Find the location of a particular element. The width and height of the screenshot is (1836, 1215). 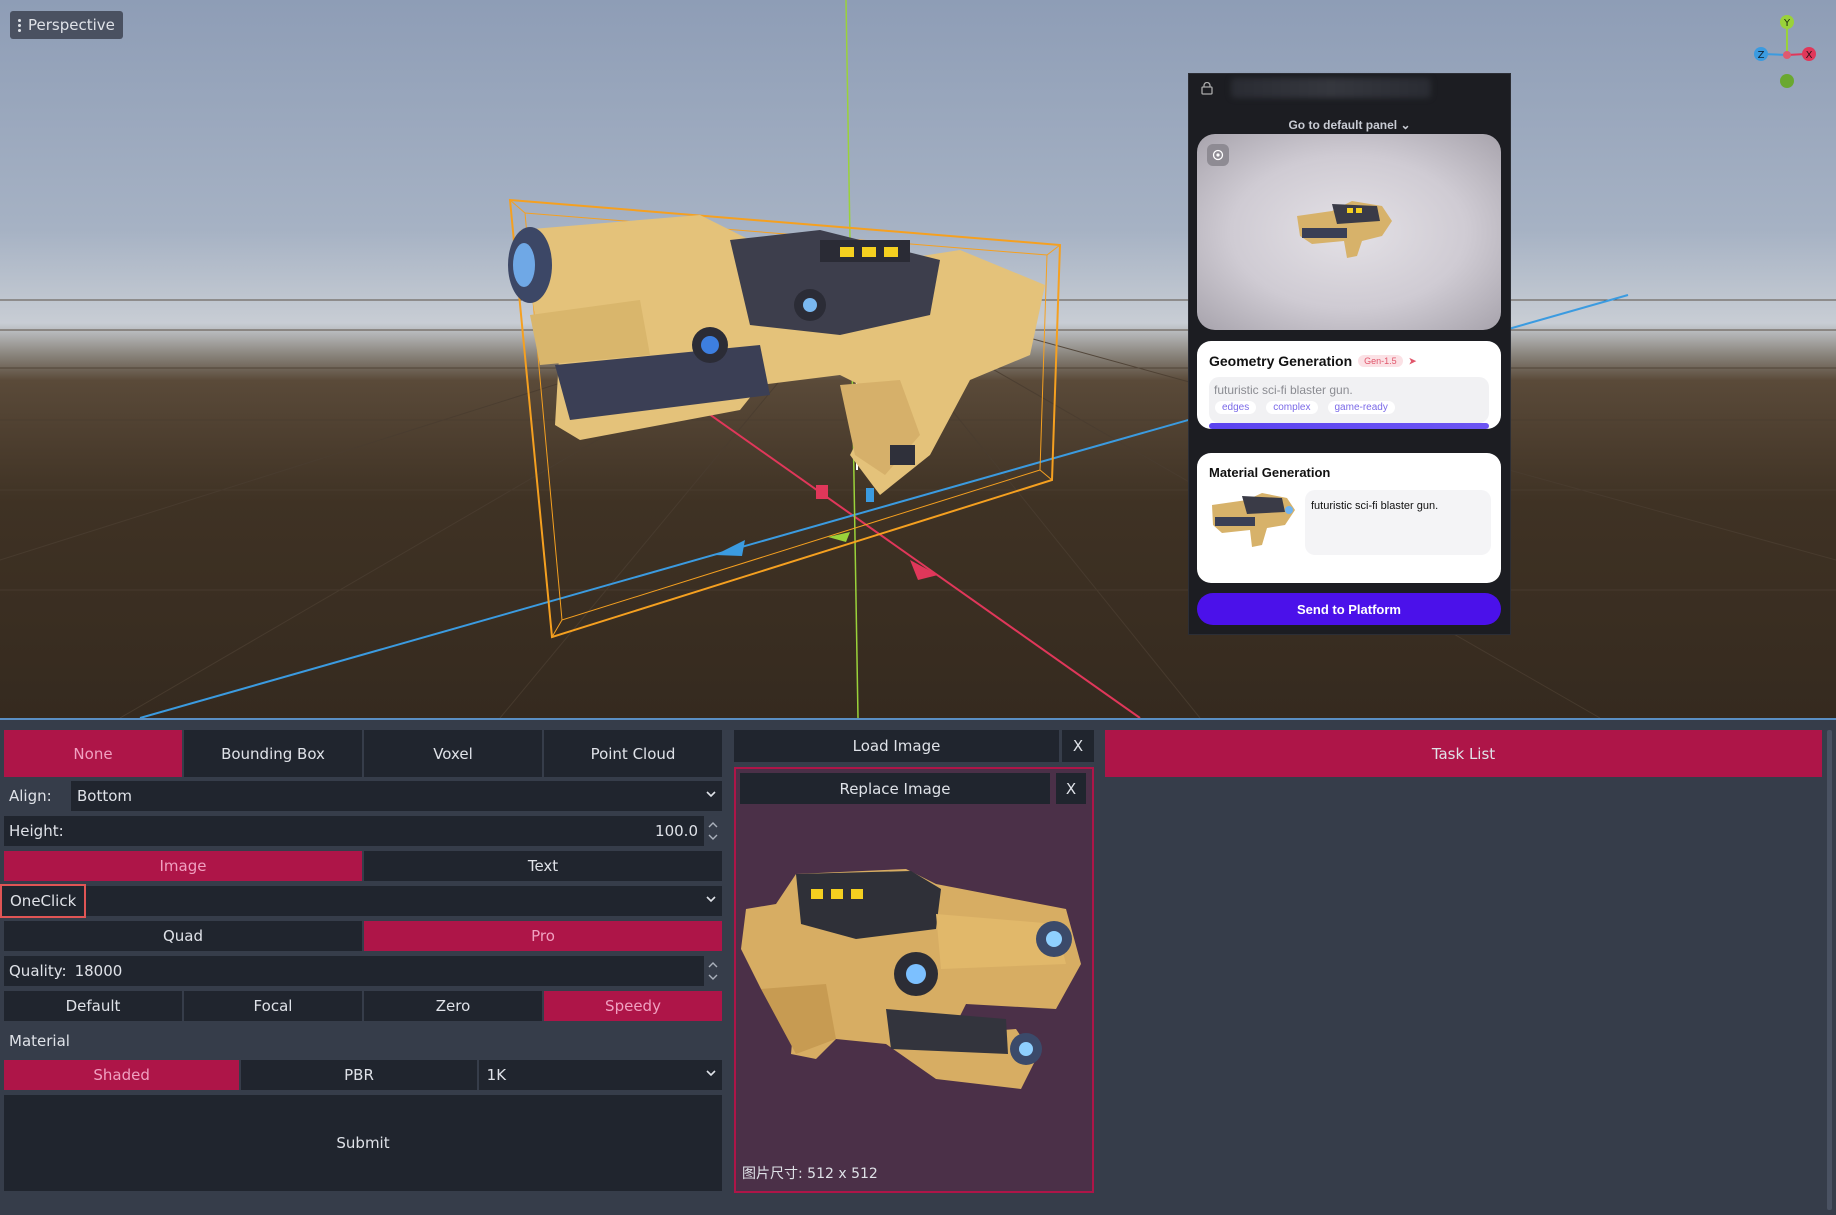

pin-icon: ➤ is located at coordinates (1412, 360).